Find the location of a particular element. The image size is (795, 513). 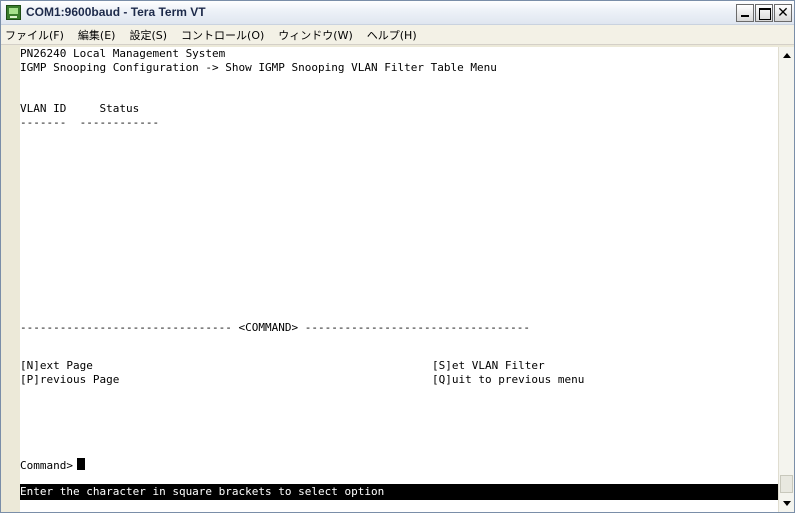

command-next-page: [N]ext Page is located at coordinates (56, 366).